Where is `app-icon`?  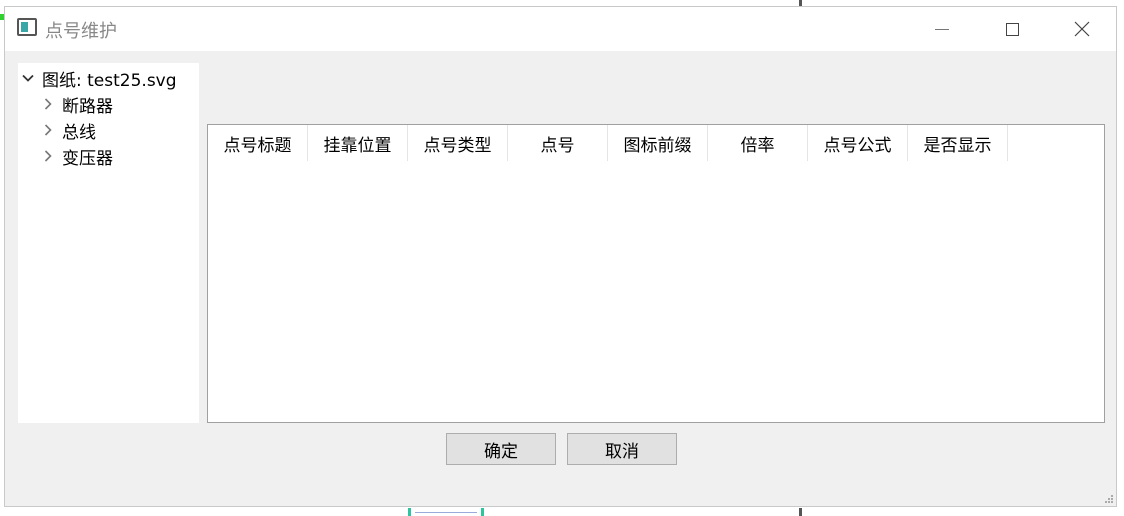 app-icon is located at coordinates (27, 27).